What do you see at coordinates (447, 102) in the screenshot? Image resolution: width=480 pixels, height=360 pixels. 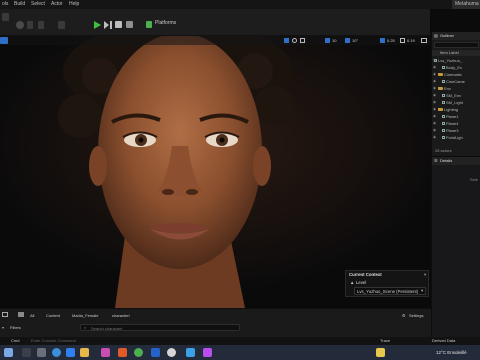 I see `outliner-row: ◉ SM_Light` at bounding box center [447, 102].